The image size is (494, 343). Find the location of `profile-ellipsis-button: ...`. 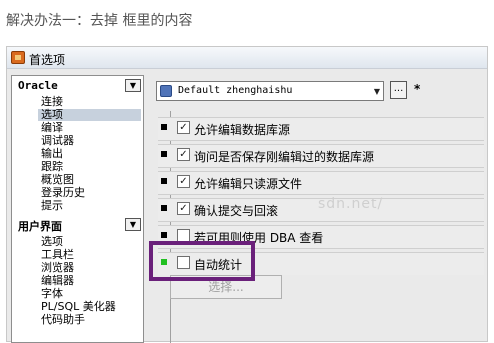

profile-ellipsis-button: ... is located at coordinates (398, 90).